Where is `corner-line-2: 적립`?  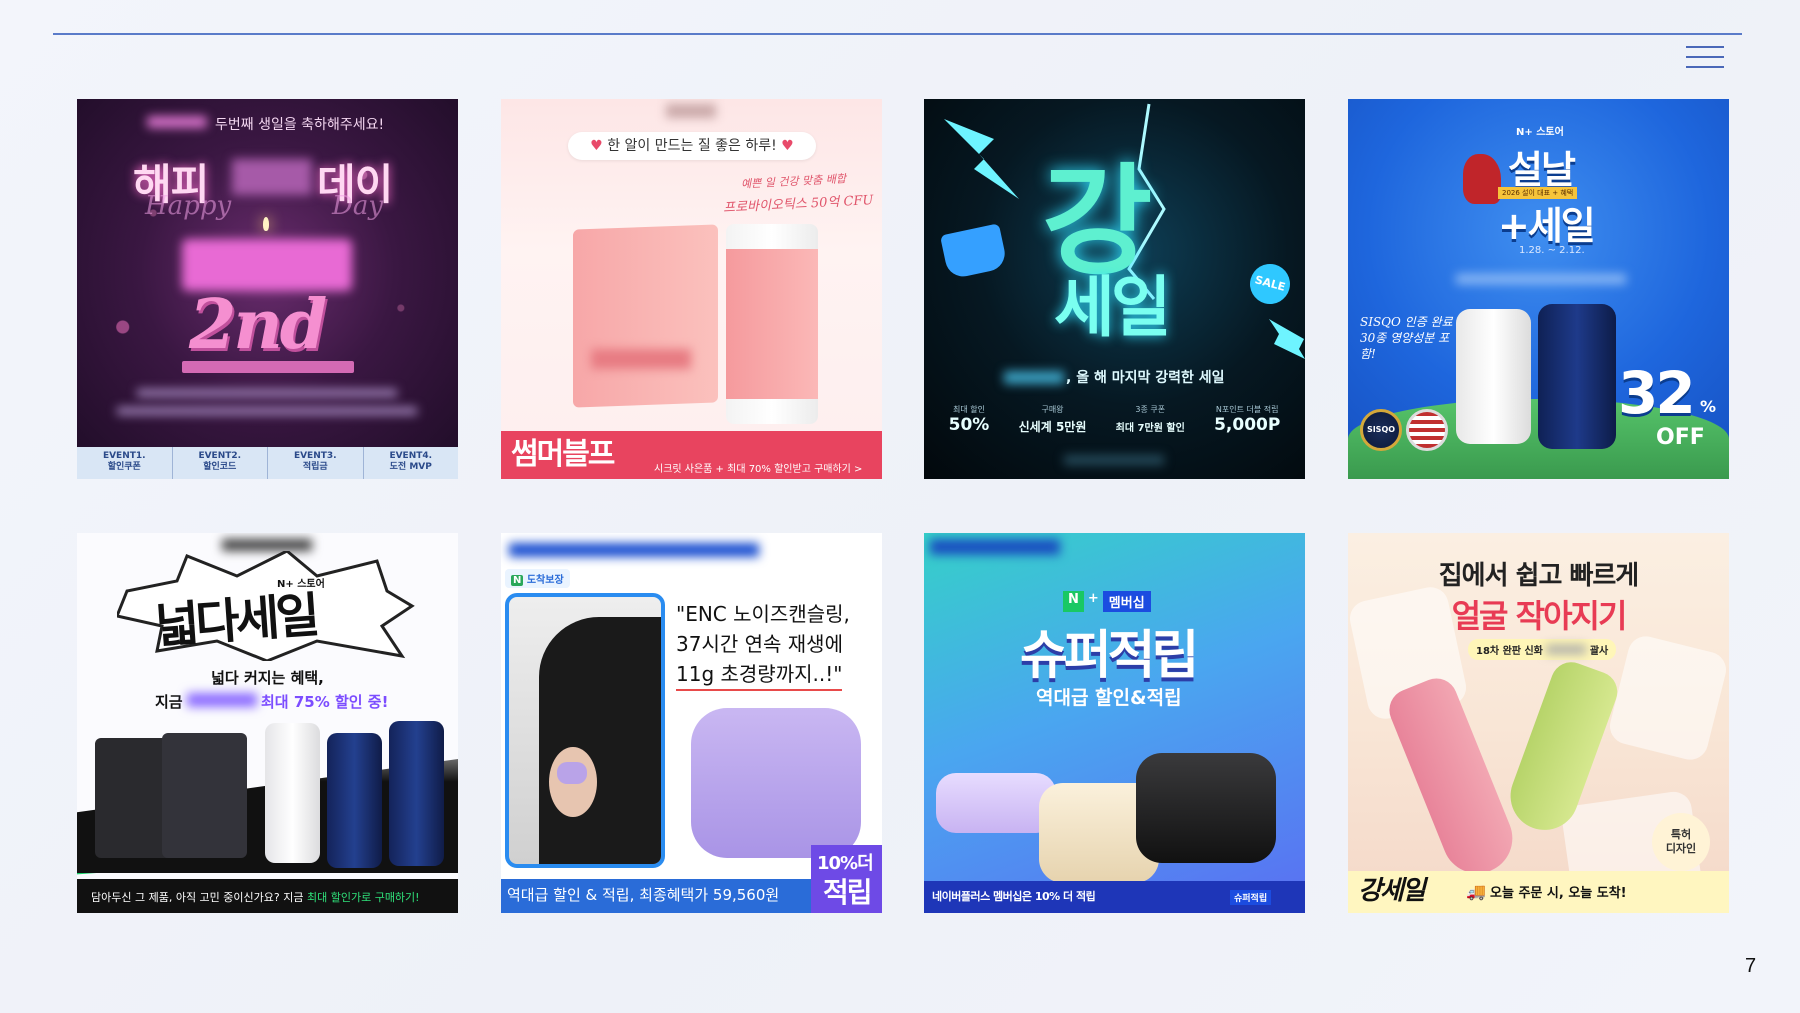
corner-line-2: 적립 is located at coordinates (848, 892).